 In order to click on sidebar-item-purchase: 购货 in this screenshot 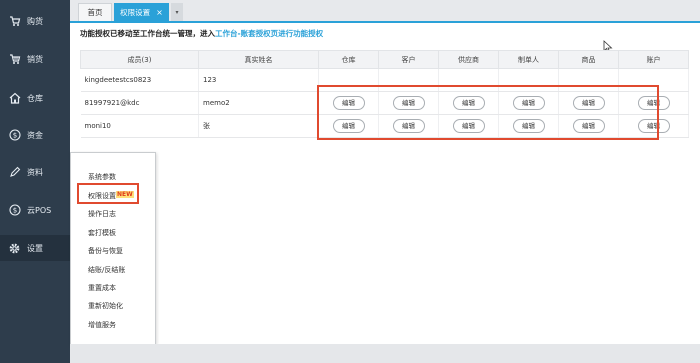, I will do `click(35, 21)`.